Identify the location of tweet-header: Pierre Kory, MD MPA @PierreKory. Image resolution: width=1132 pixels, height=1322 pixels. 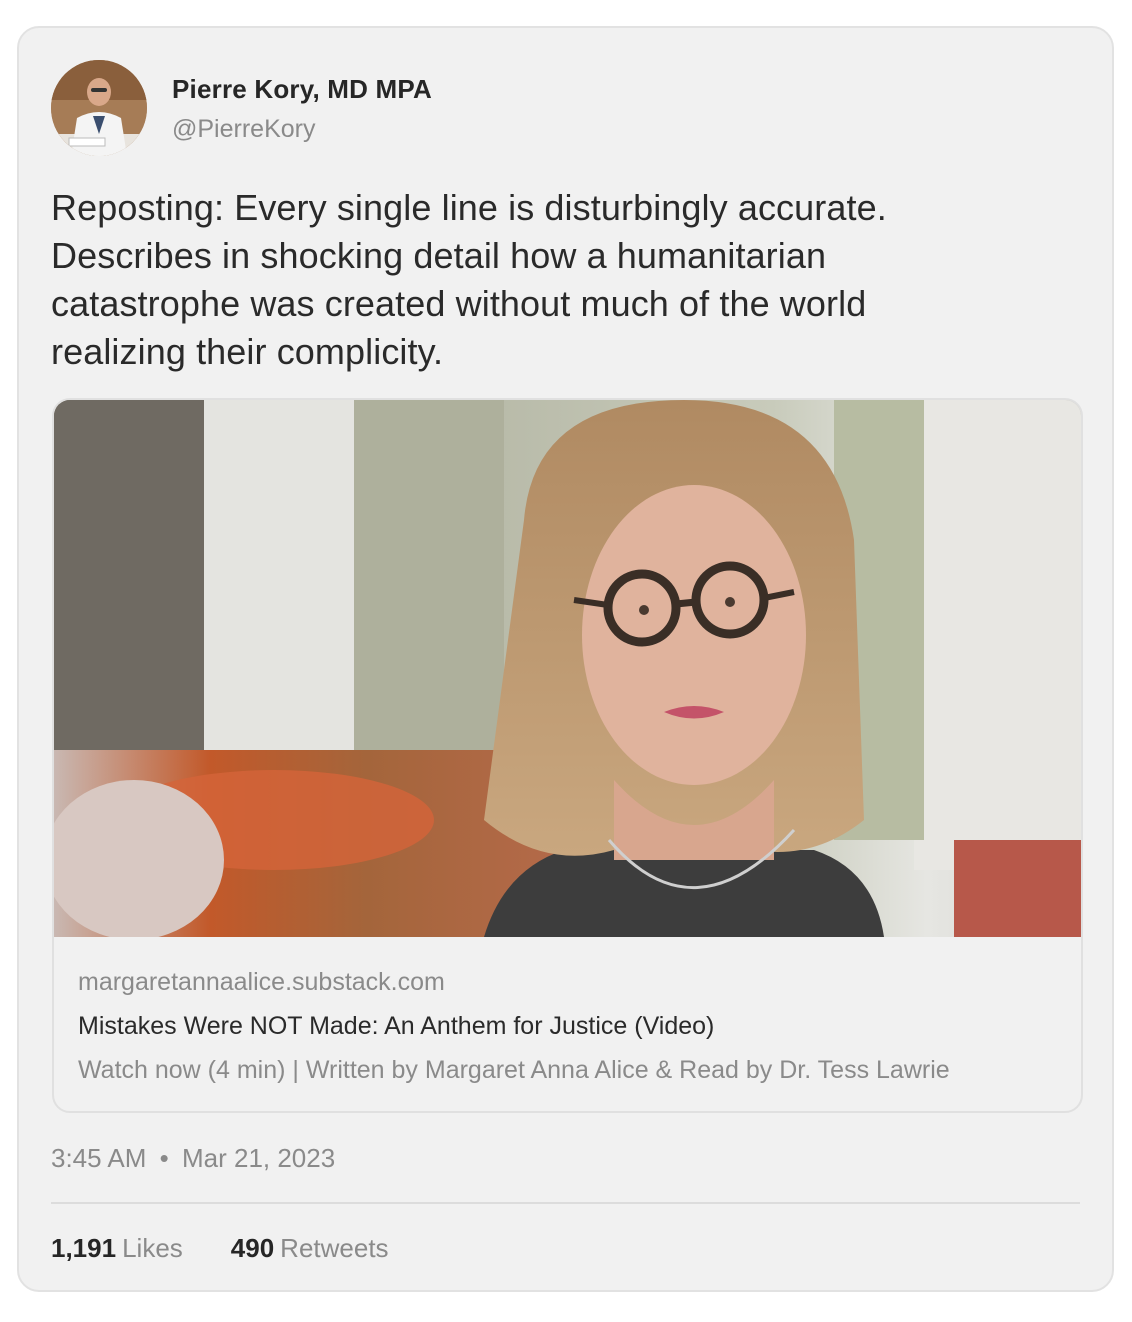
(565, 110).